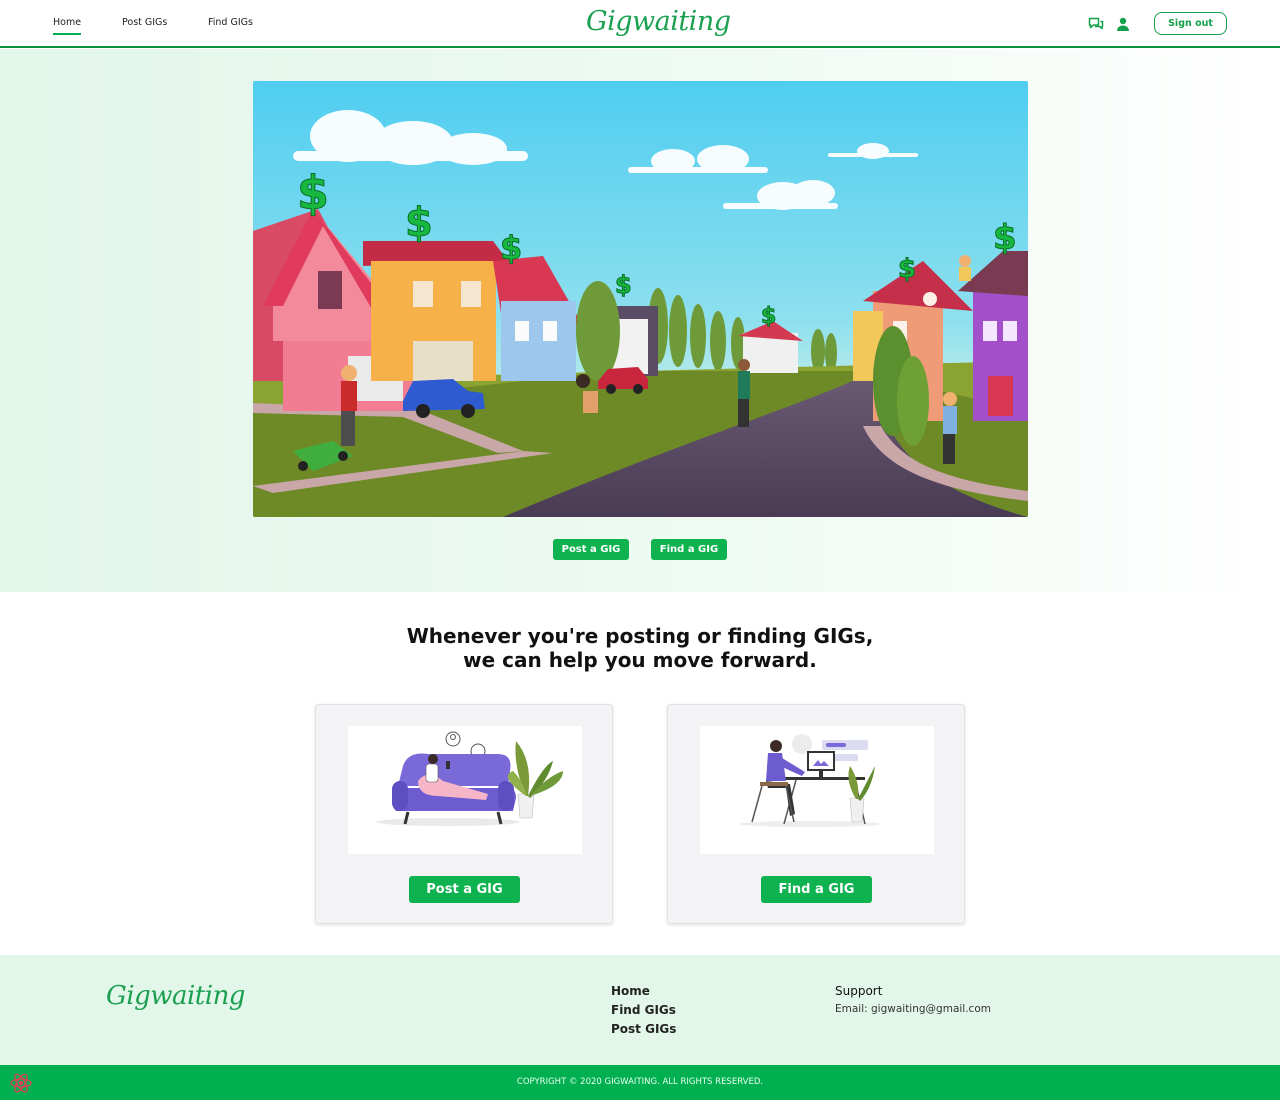 The image size is (1280, 1100). Describe the element at coordinates (859, 991) in the screenshot. I see `support-title: Support` at that location.